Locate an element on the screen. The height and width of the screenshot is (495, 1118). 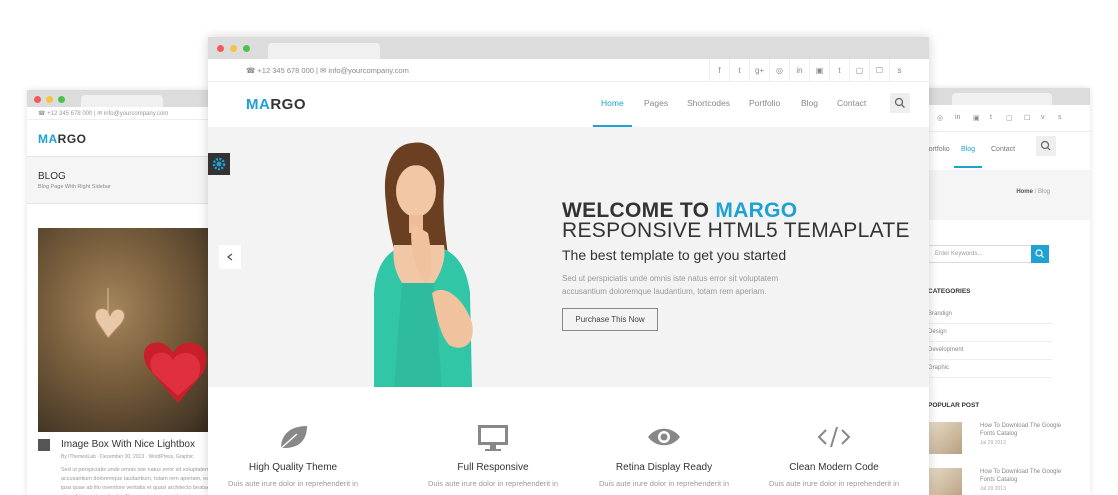
active-nav-underline is located at coordinates (968, 167).